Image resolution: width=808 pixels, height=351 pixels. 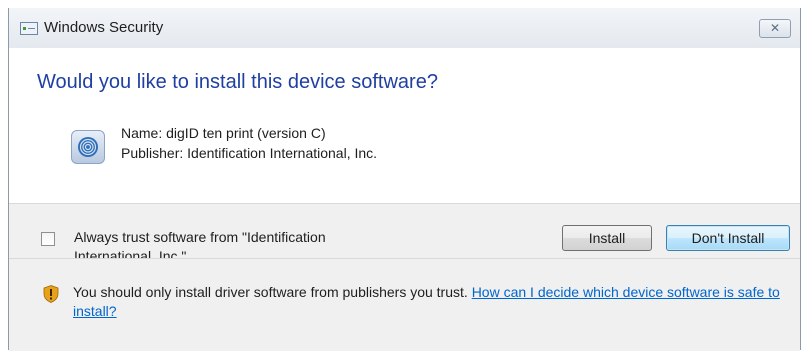 I want to click on window-icon, so click(x=29, y=28).